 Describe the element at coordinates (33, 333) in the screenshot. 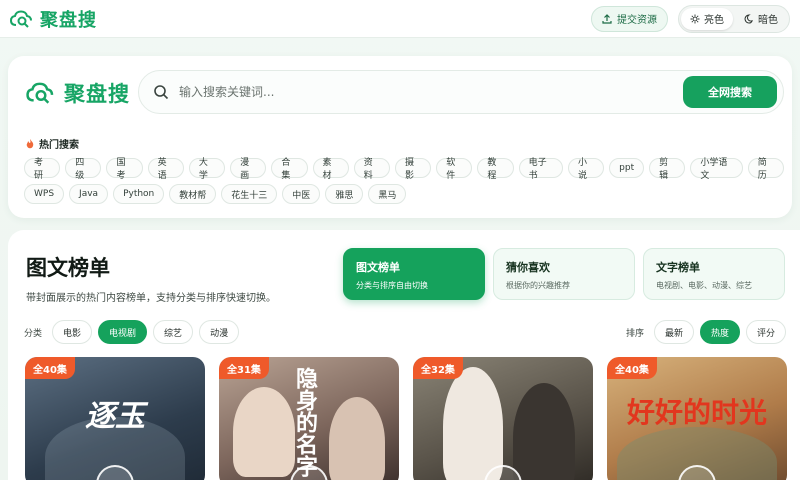

I see `category-label: 分类` at that location.